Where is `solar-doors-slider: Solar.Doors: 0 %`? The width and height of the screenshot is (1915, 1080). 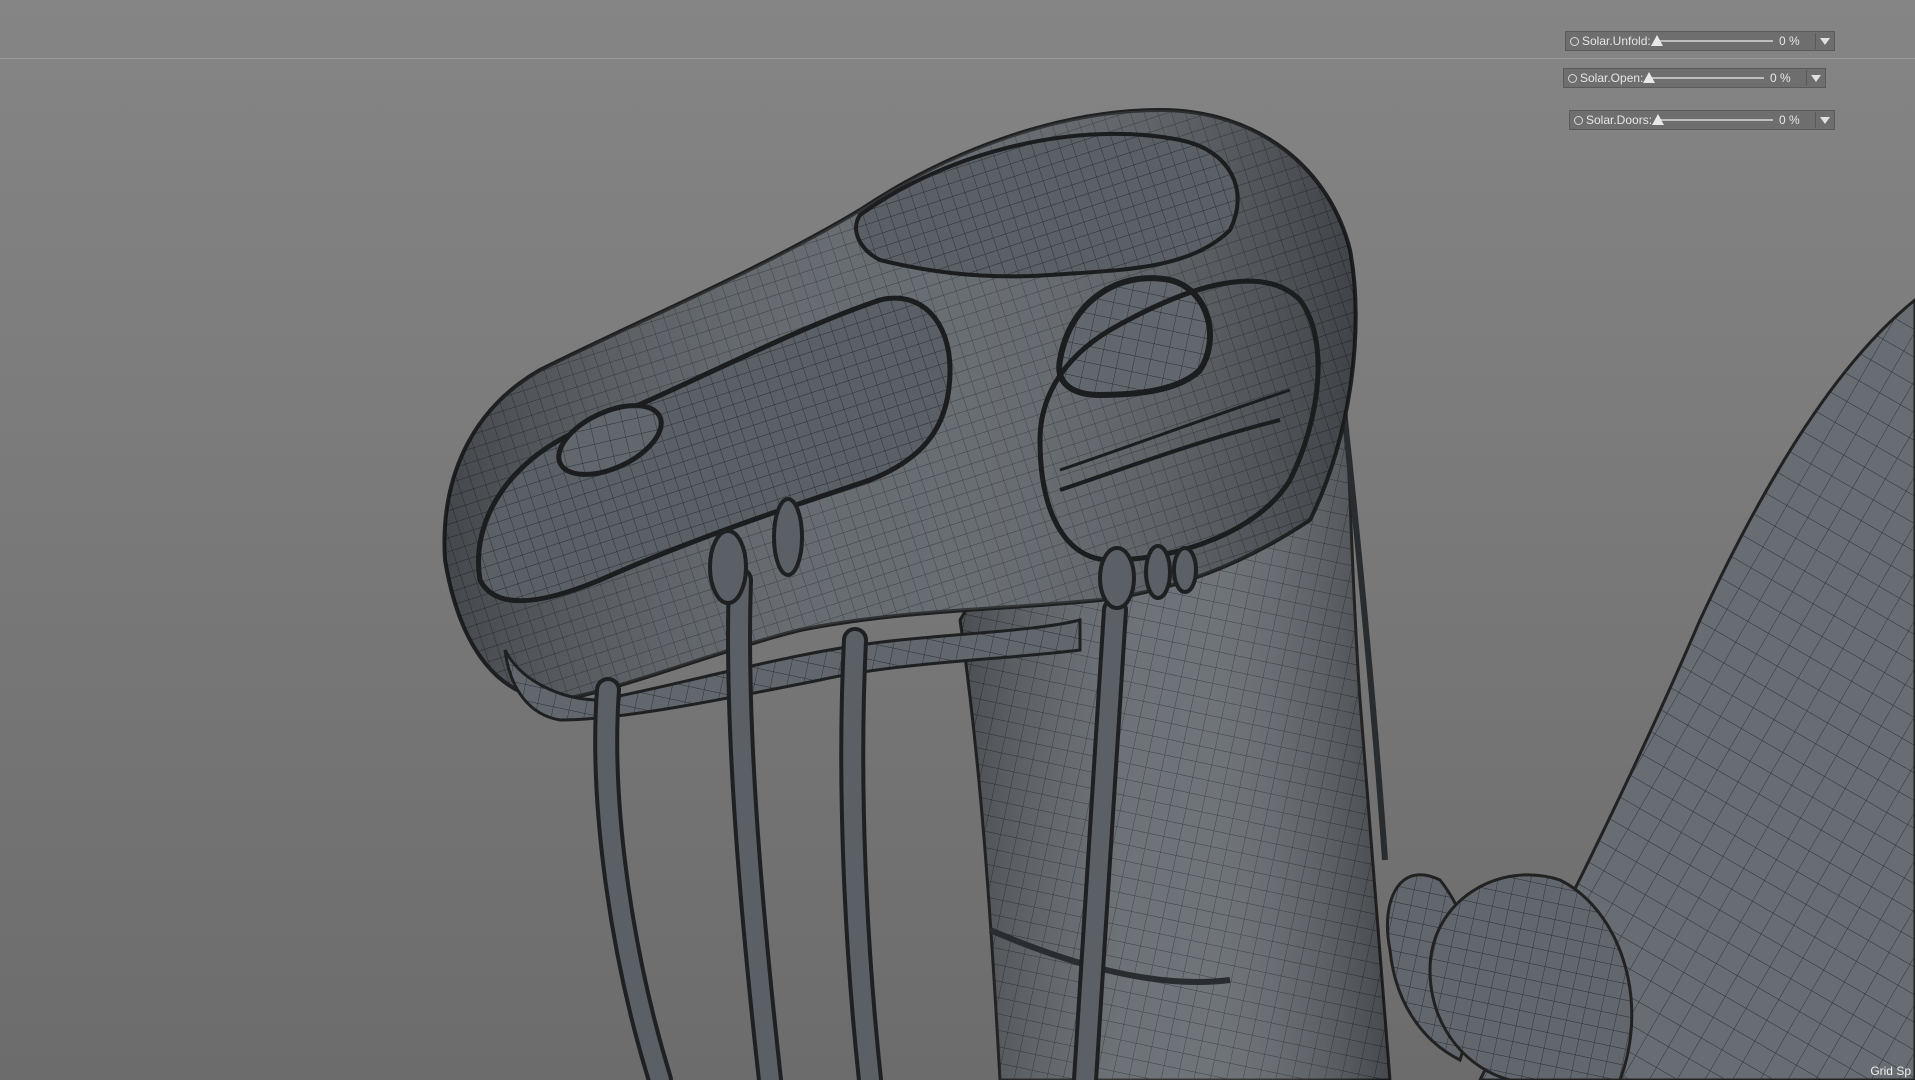 solar-doors-slider: Solar.Doors: 0 % is located at coordinates (1702, 120).